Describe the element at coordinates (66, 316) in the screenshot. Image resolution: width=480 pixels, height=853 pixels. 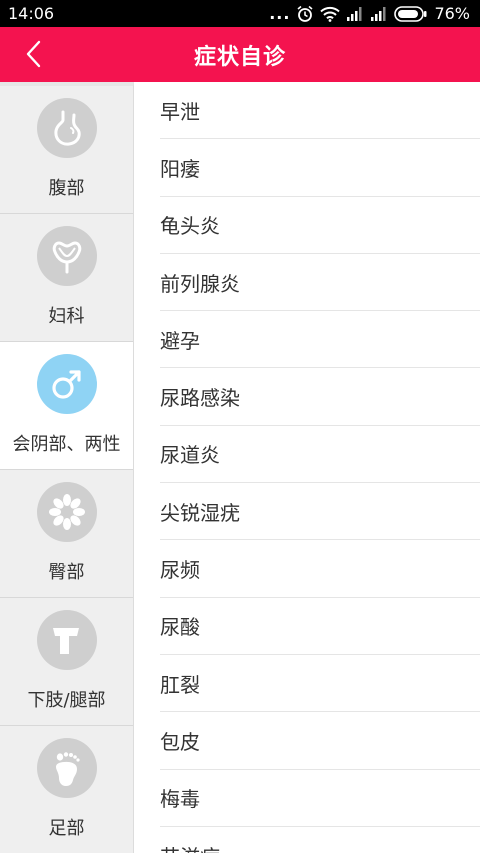
I see `sidebar-item-label: 妇科` at that location.